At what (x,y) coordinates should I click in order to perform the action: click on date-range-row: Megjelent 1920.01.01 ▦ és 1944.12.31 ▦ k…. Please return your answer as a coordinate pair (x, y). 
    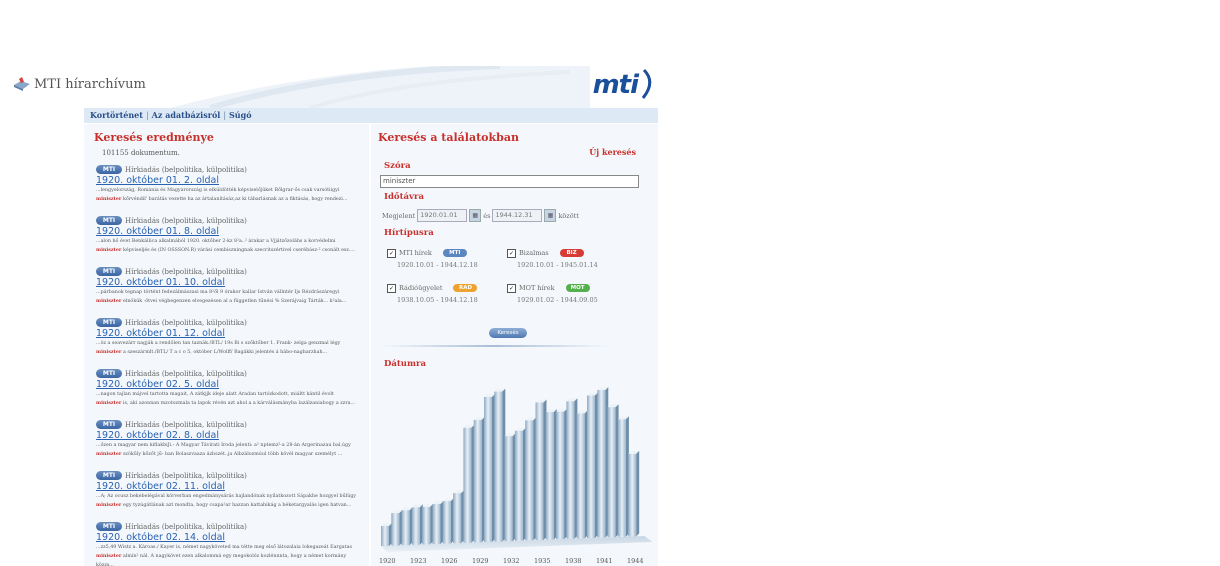
    Looking at the image, I should click on (480, 215).